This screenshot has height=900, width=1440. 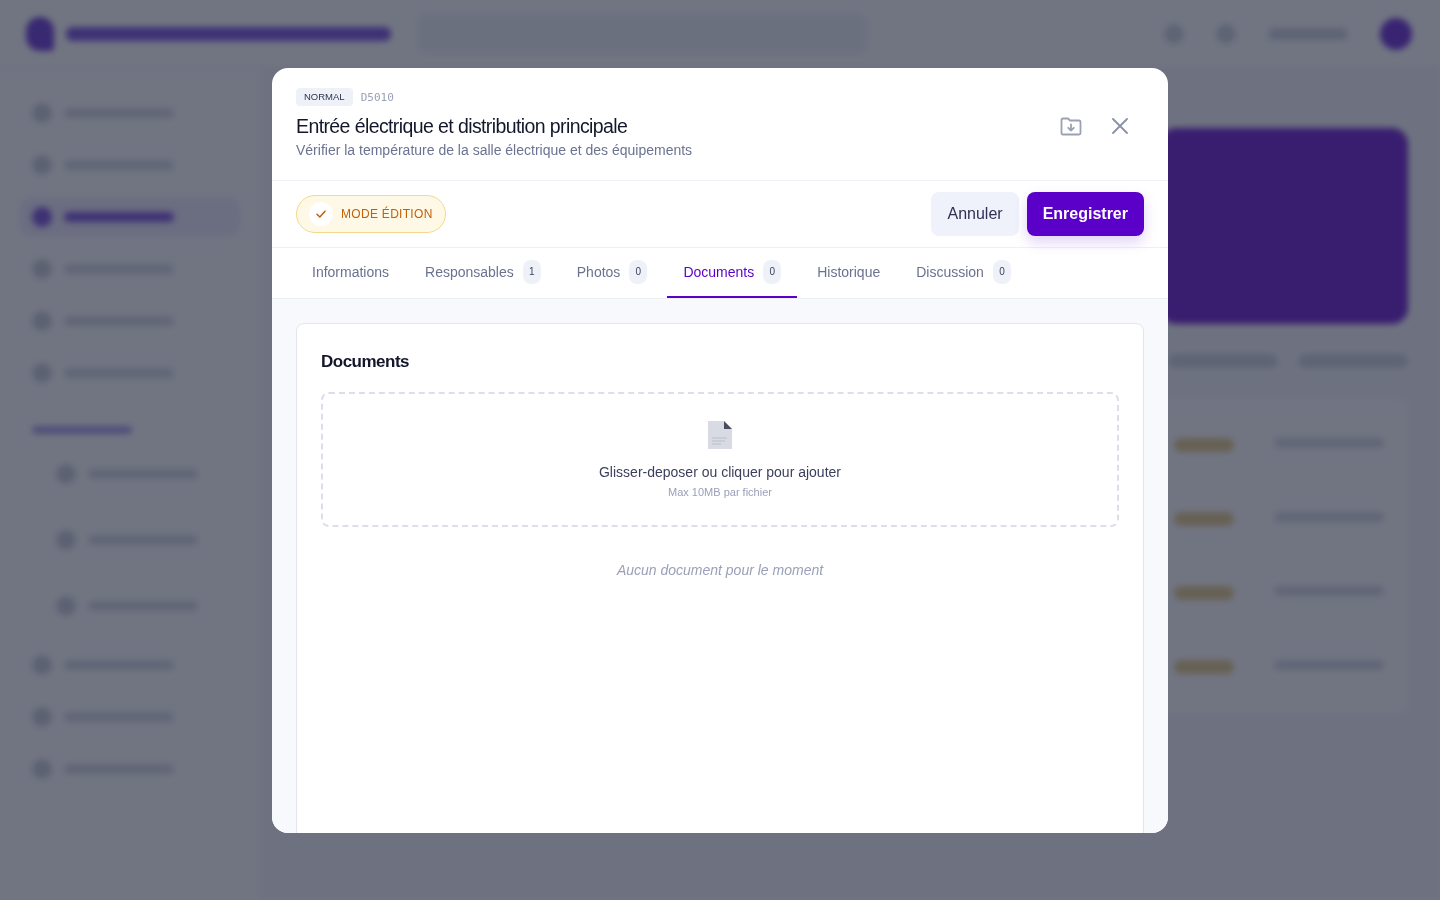 What do you see at coordinates (531, 272) in the screenshot?
I see `count-badge: 1` at bounding box center [531, 272].